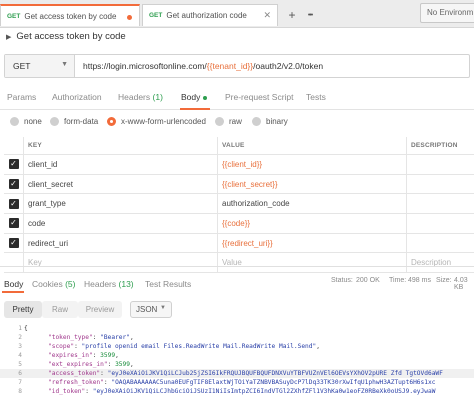 Image resolution: width=474 pixels, height=410 pixels. I want to click on response-headers-count: (13), so click(126, 284).